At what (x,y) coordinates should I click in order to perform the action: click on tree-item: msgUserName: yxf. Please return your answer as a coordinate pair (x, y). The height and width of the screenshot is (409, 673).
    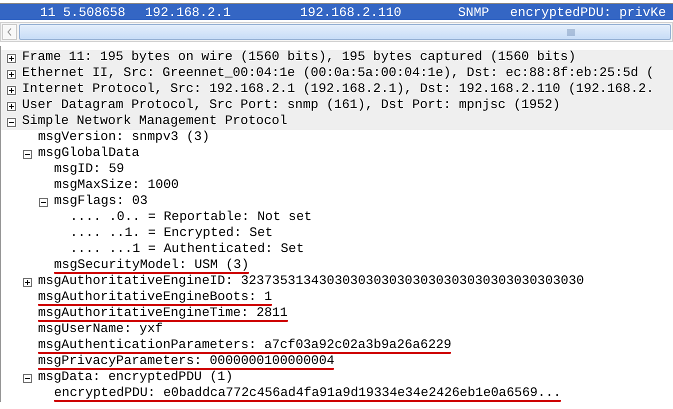
    Looking at the image, I should click on (100, 330).